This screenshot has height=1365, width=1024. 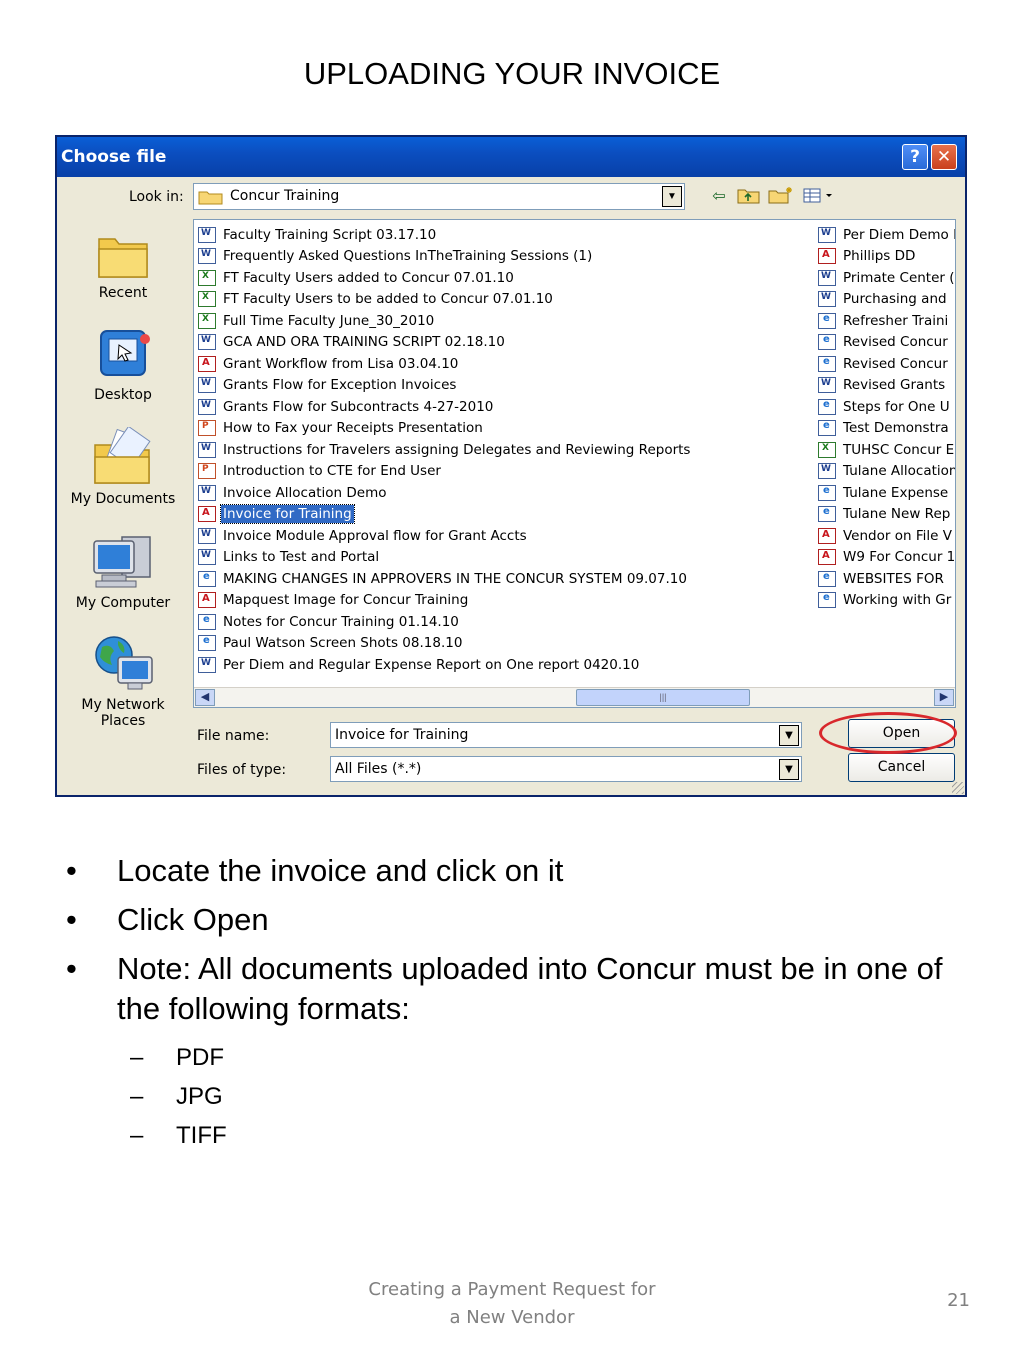 What do you see at coordinates (305, 492) in the screenshot?
I see `file-name: Invoice Allocation Demo` at bounding box center [305, 492].